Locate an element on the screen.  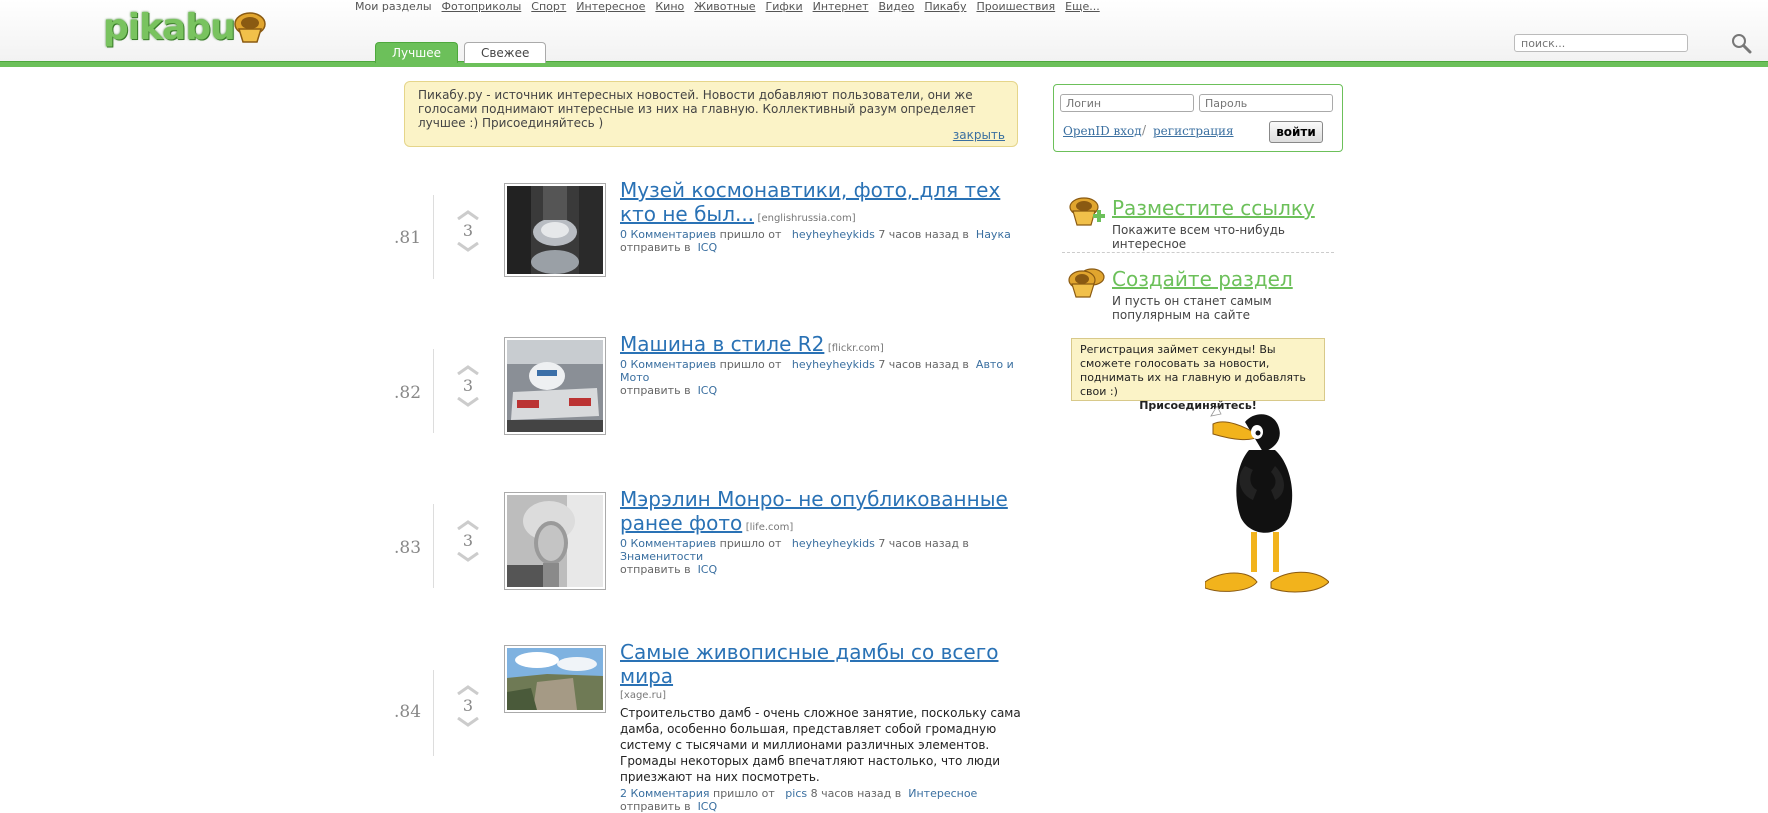
tabs: Лучшее Свежее is located at coordinates (461, 52).